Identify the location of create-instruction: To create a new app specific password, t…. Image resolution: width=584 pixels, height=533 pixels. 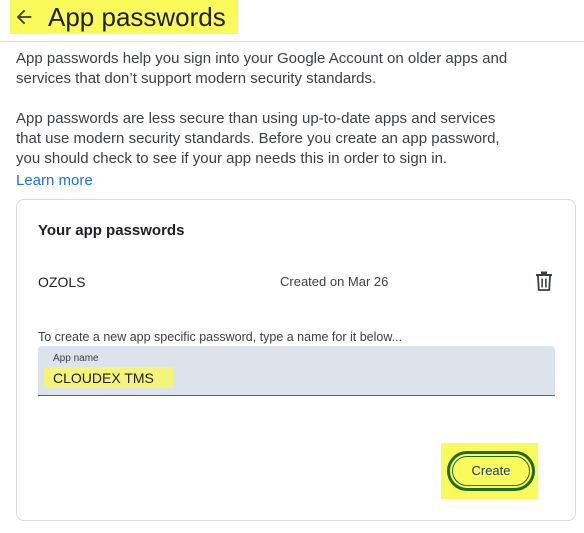
(220, 337).